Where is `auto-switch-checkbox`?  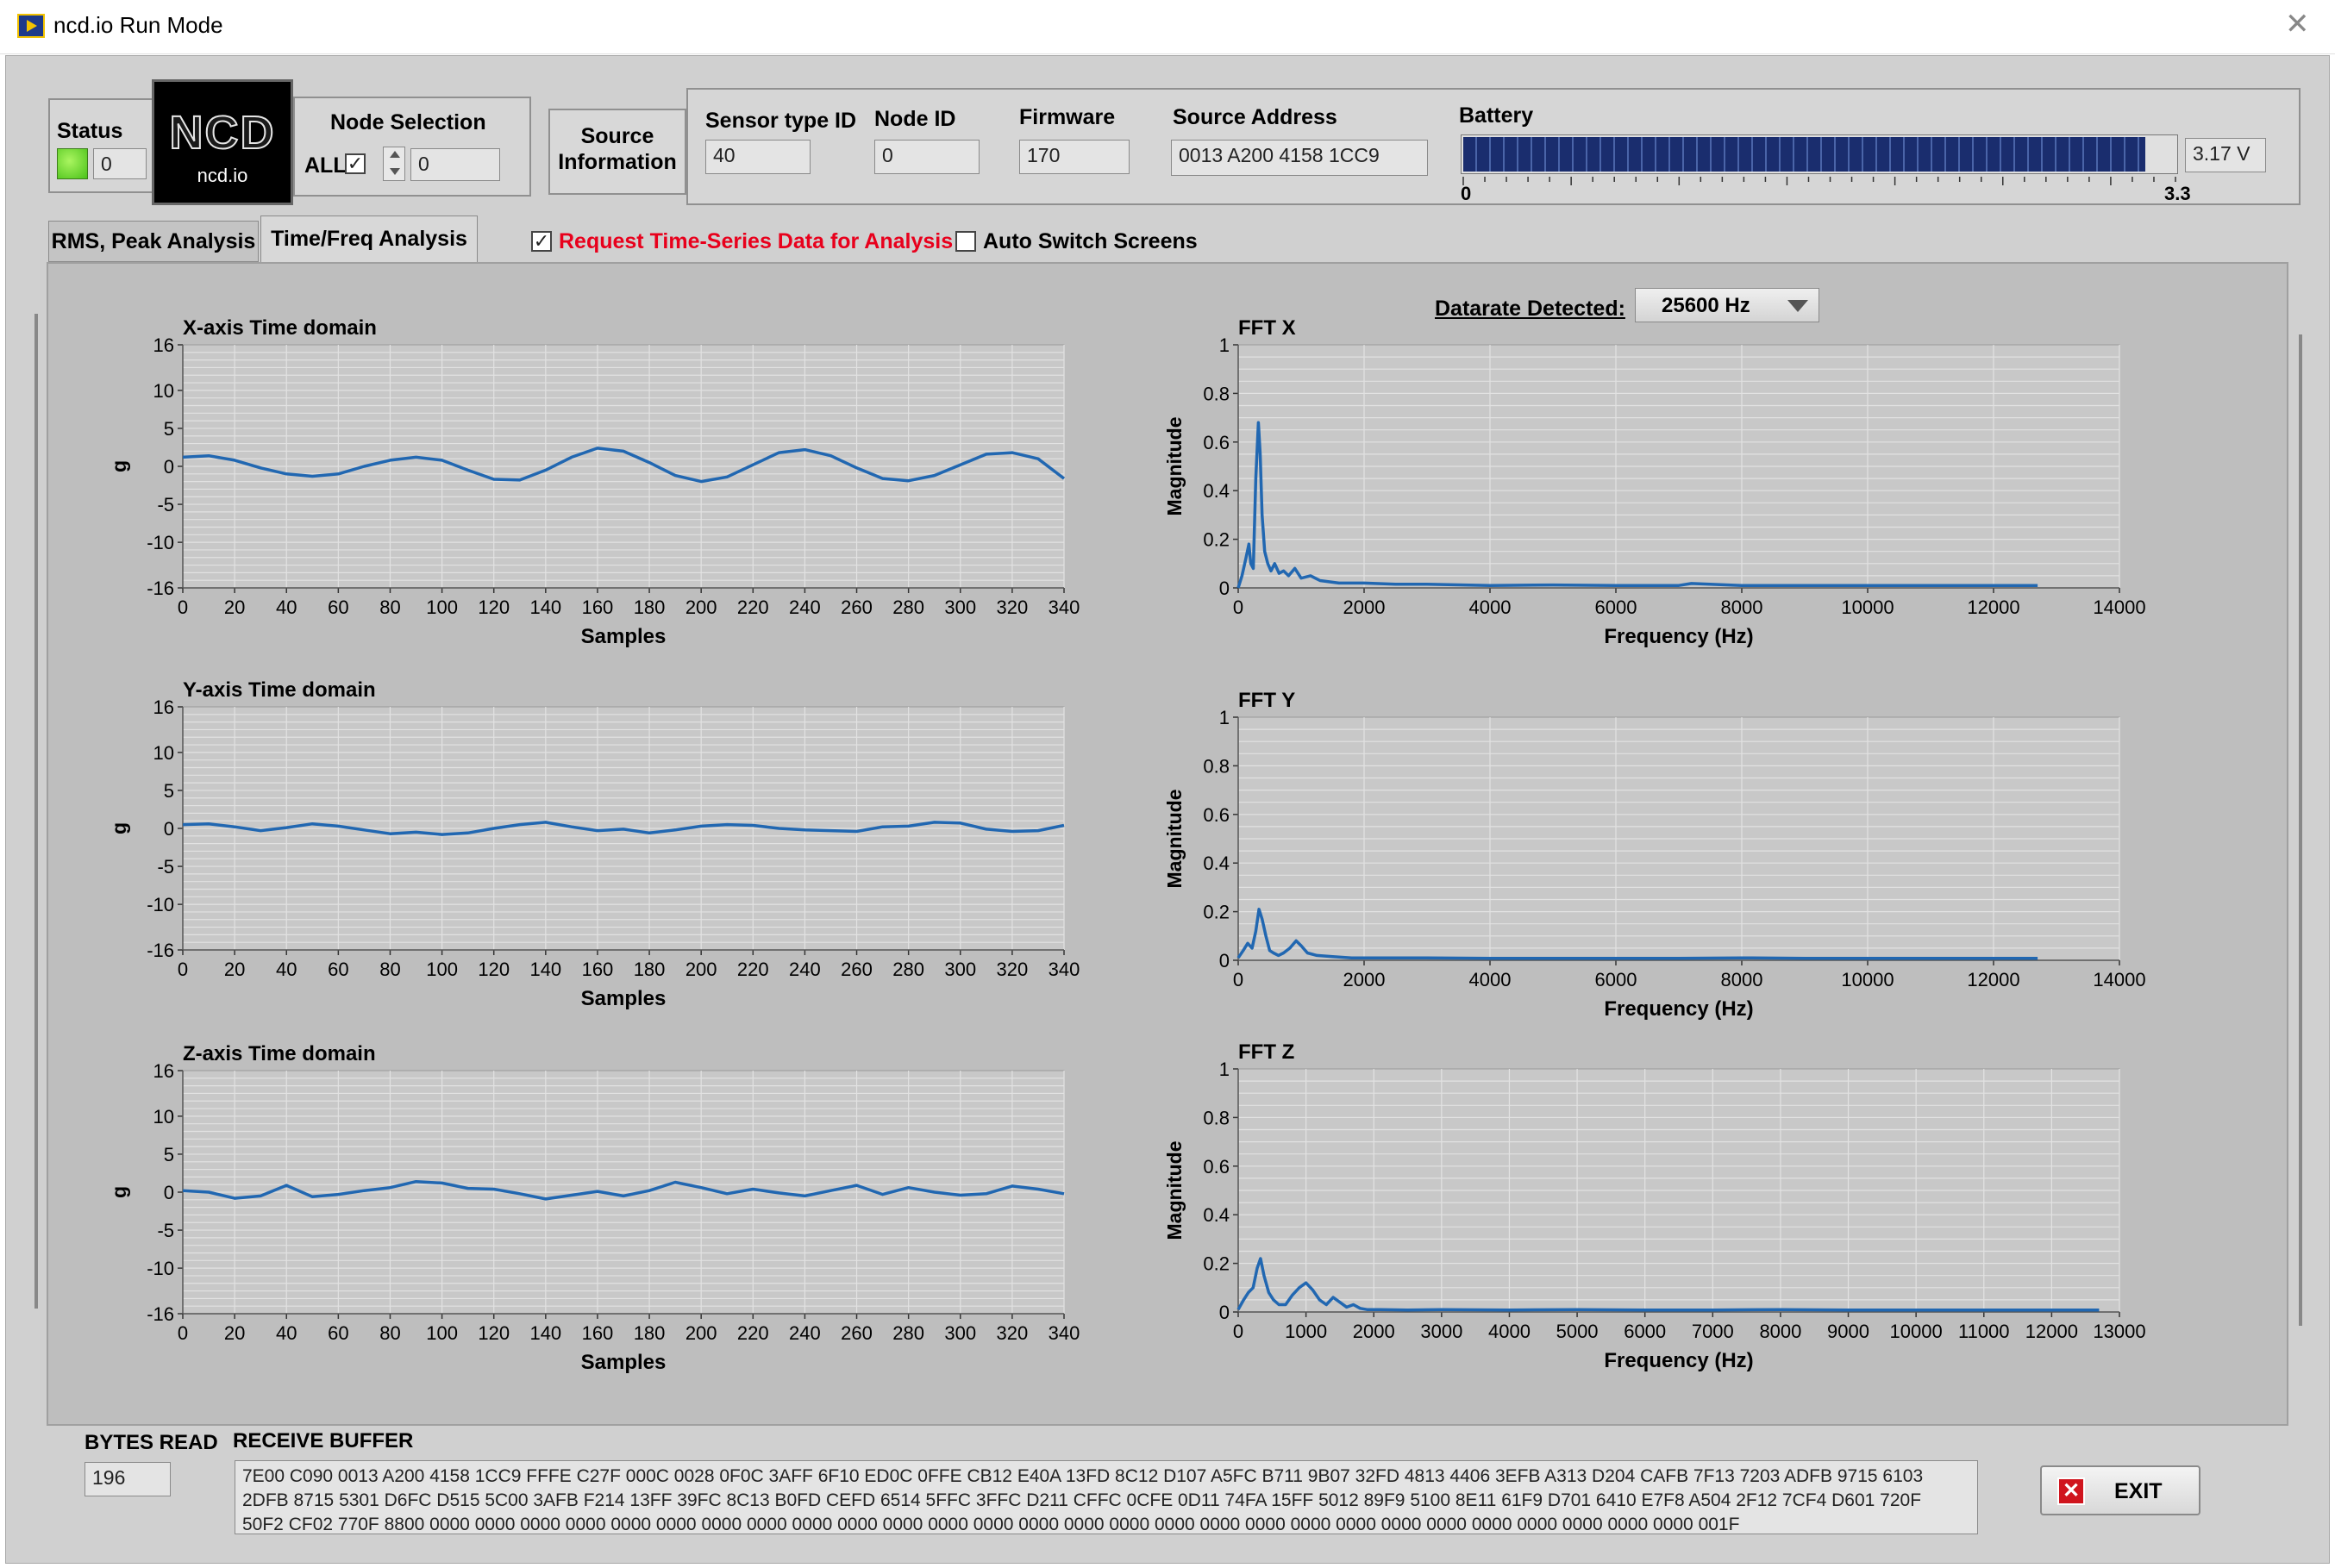 auto-switch-checkbox is located at coordinates (965, 241).